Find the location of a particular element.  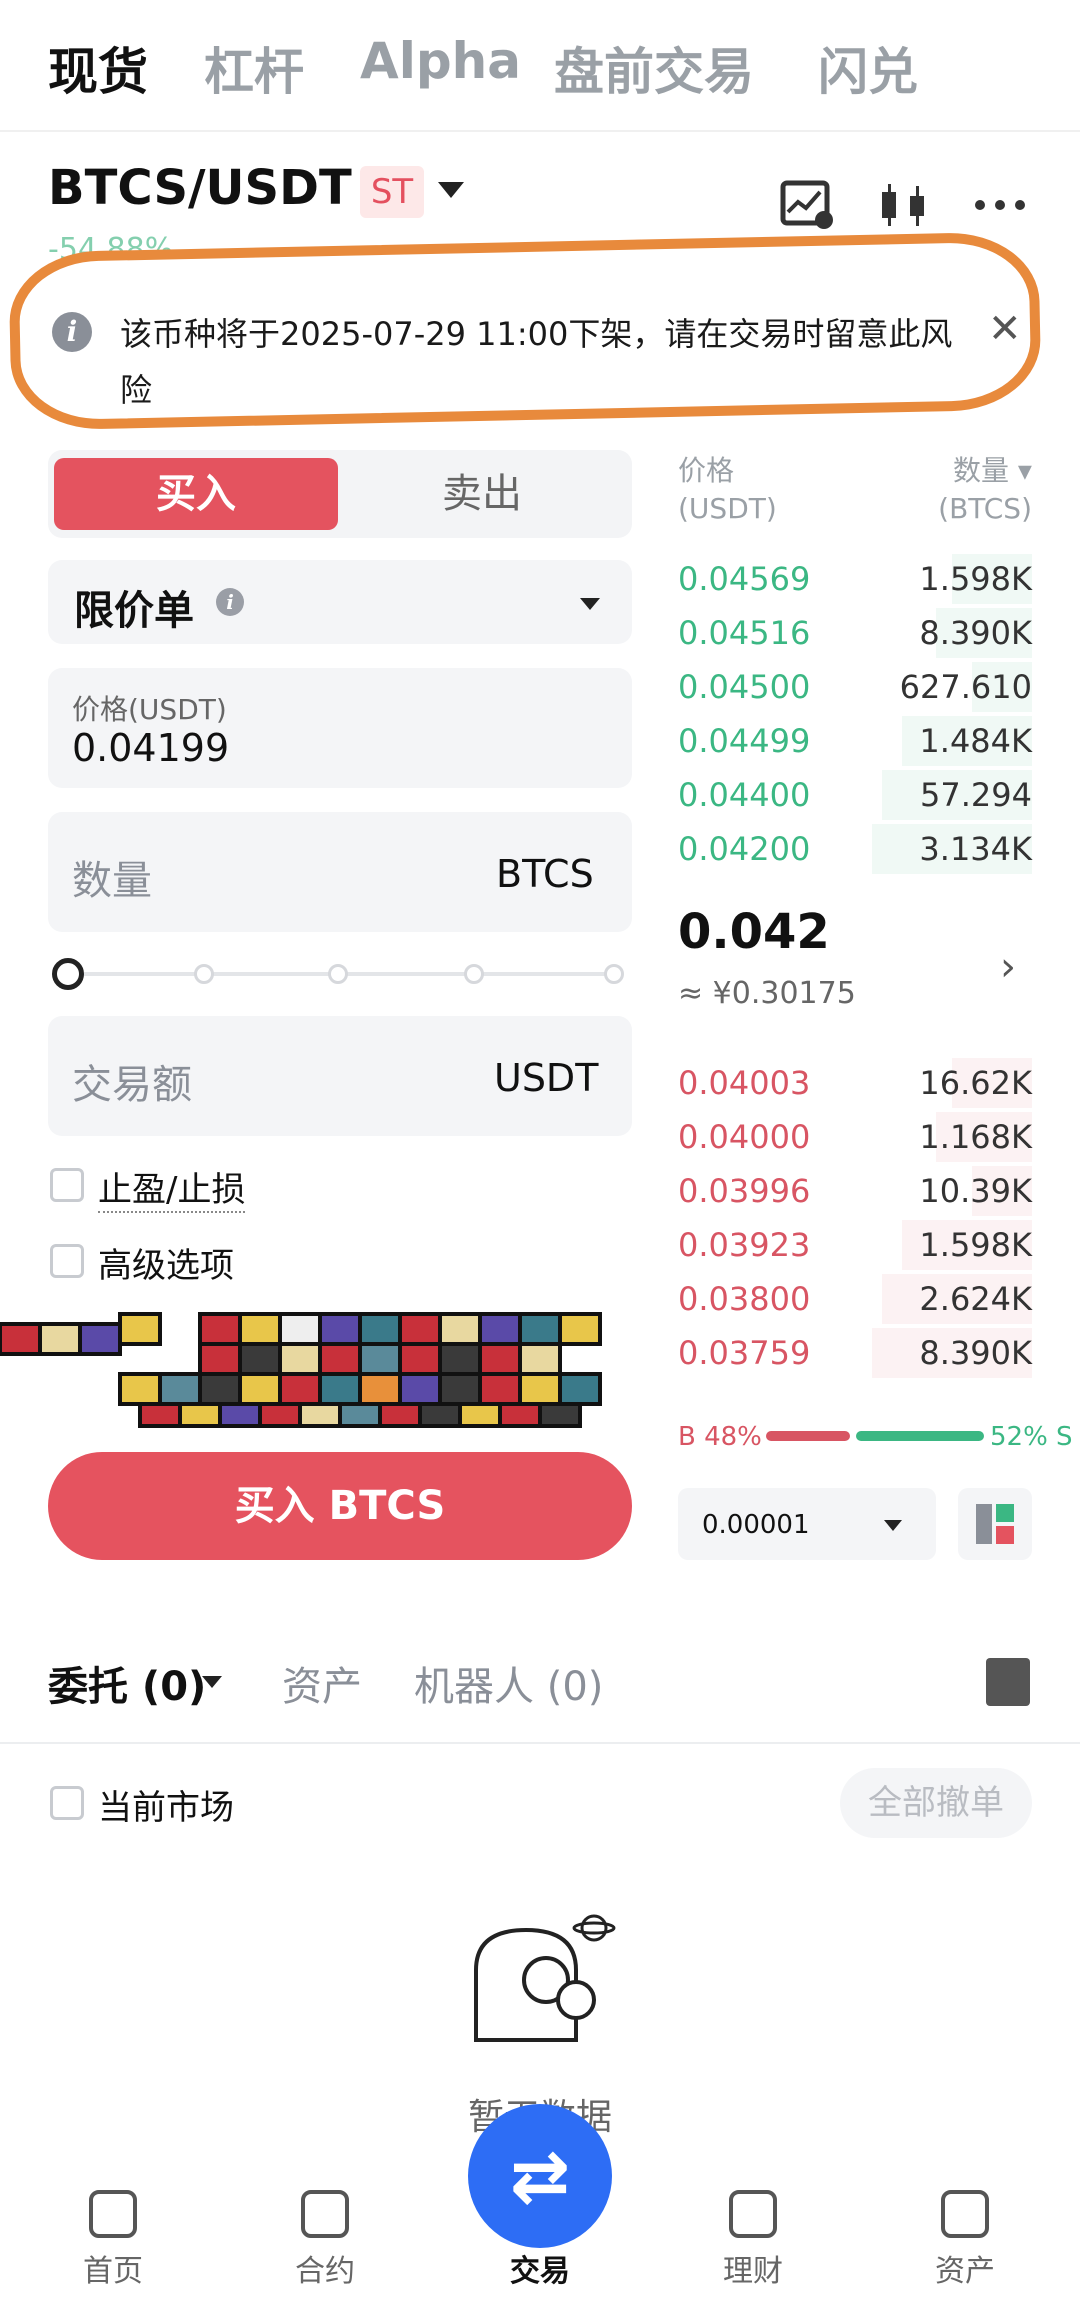

tpsl-label: 止盈/止损 is located at coordinates (172, 1187).